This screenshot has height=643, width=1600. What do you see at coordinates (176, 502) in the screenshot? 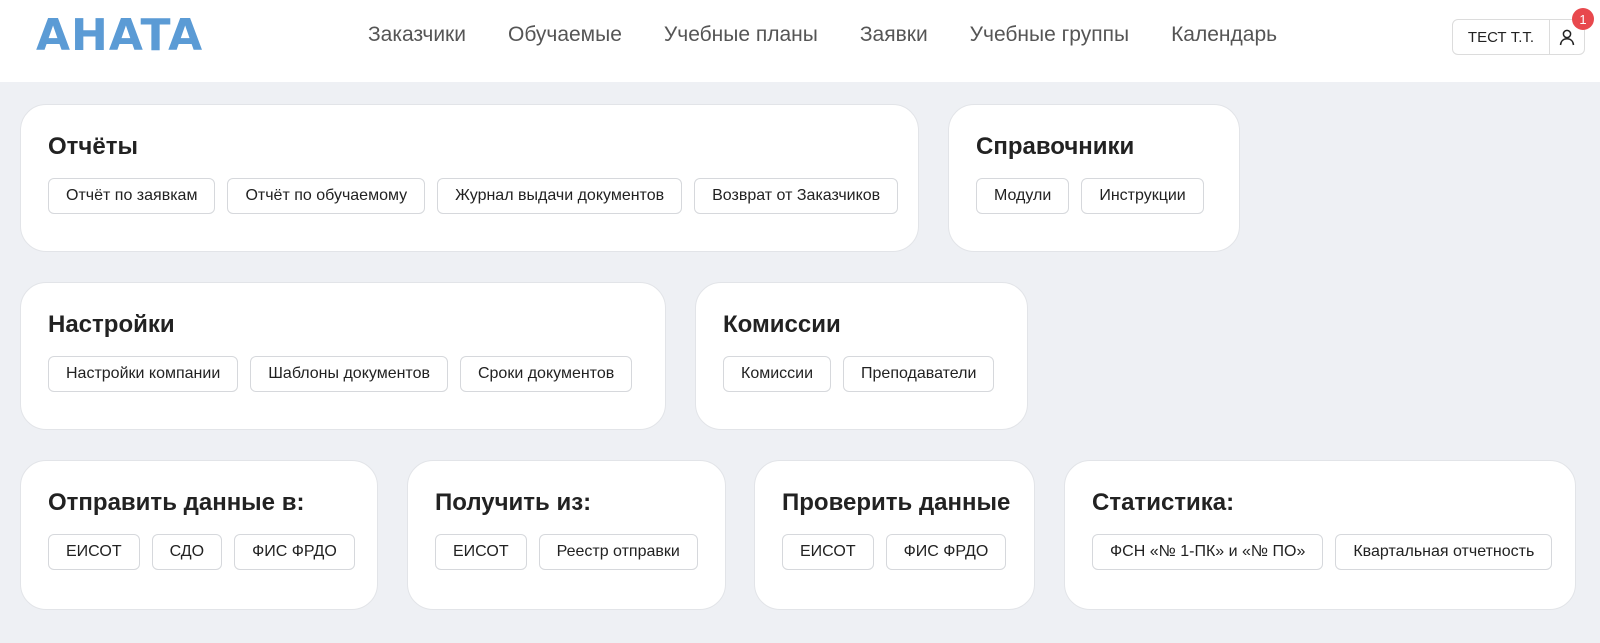
I see `card-title: Отправить данные в:` at bounding box center [176, 502].